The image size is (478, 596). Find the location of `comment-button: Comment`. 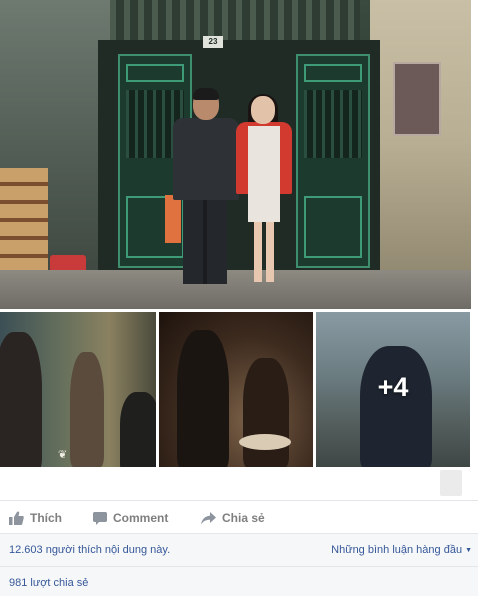

comment-button: Comment is located at coordinates (130, 518).